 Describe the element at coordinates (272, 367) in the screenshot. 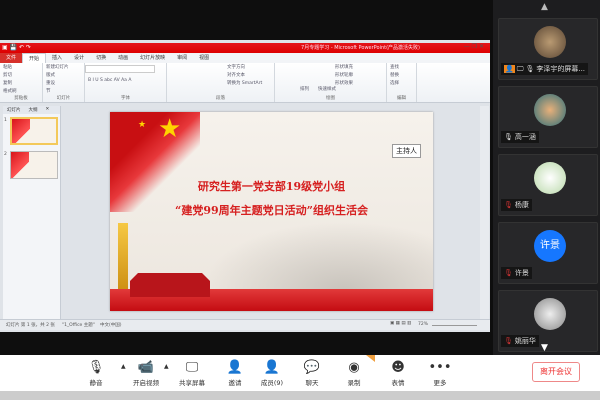

I see `members-icon: 👤` at that location.